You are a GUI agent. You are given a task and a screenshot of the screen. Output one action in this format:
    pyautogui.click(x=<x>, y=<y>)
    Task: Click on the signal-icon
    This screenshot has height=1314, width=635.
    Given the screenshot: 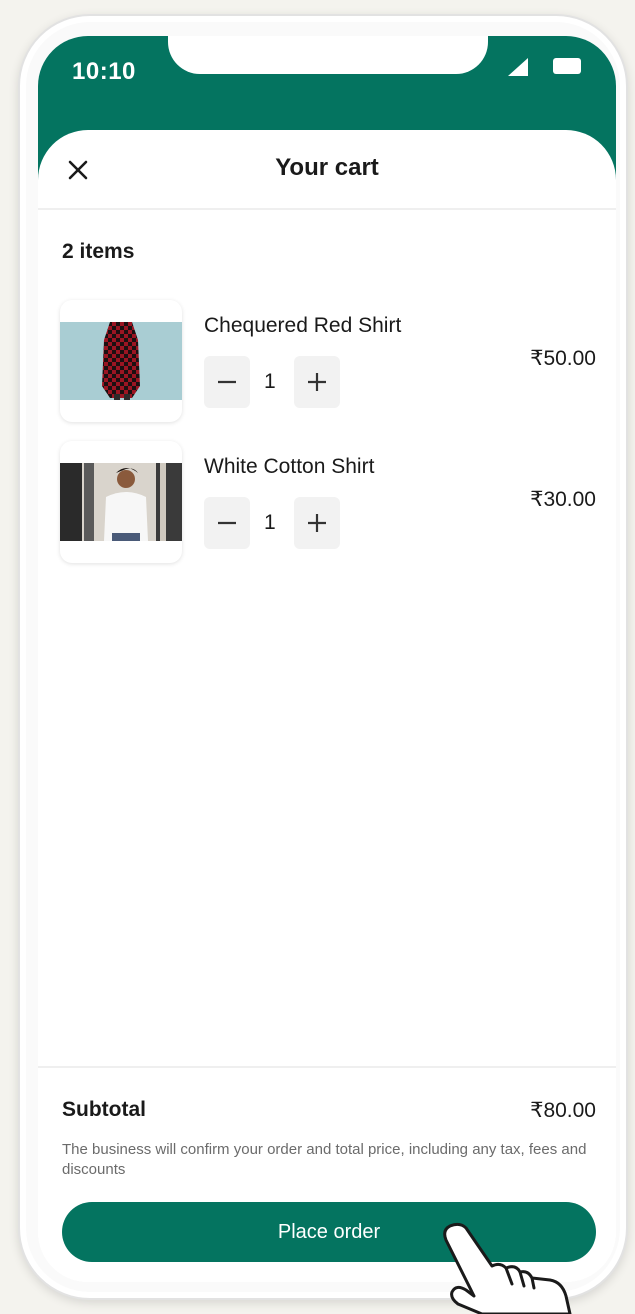 What is the action you would take?
    pyautogui.click(x=518, y=67)
    